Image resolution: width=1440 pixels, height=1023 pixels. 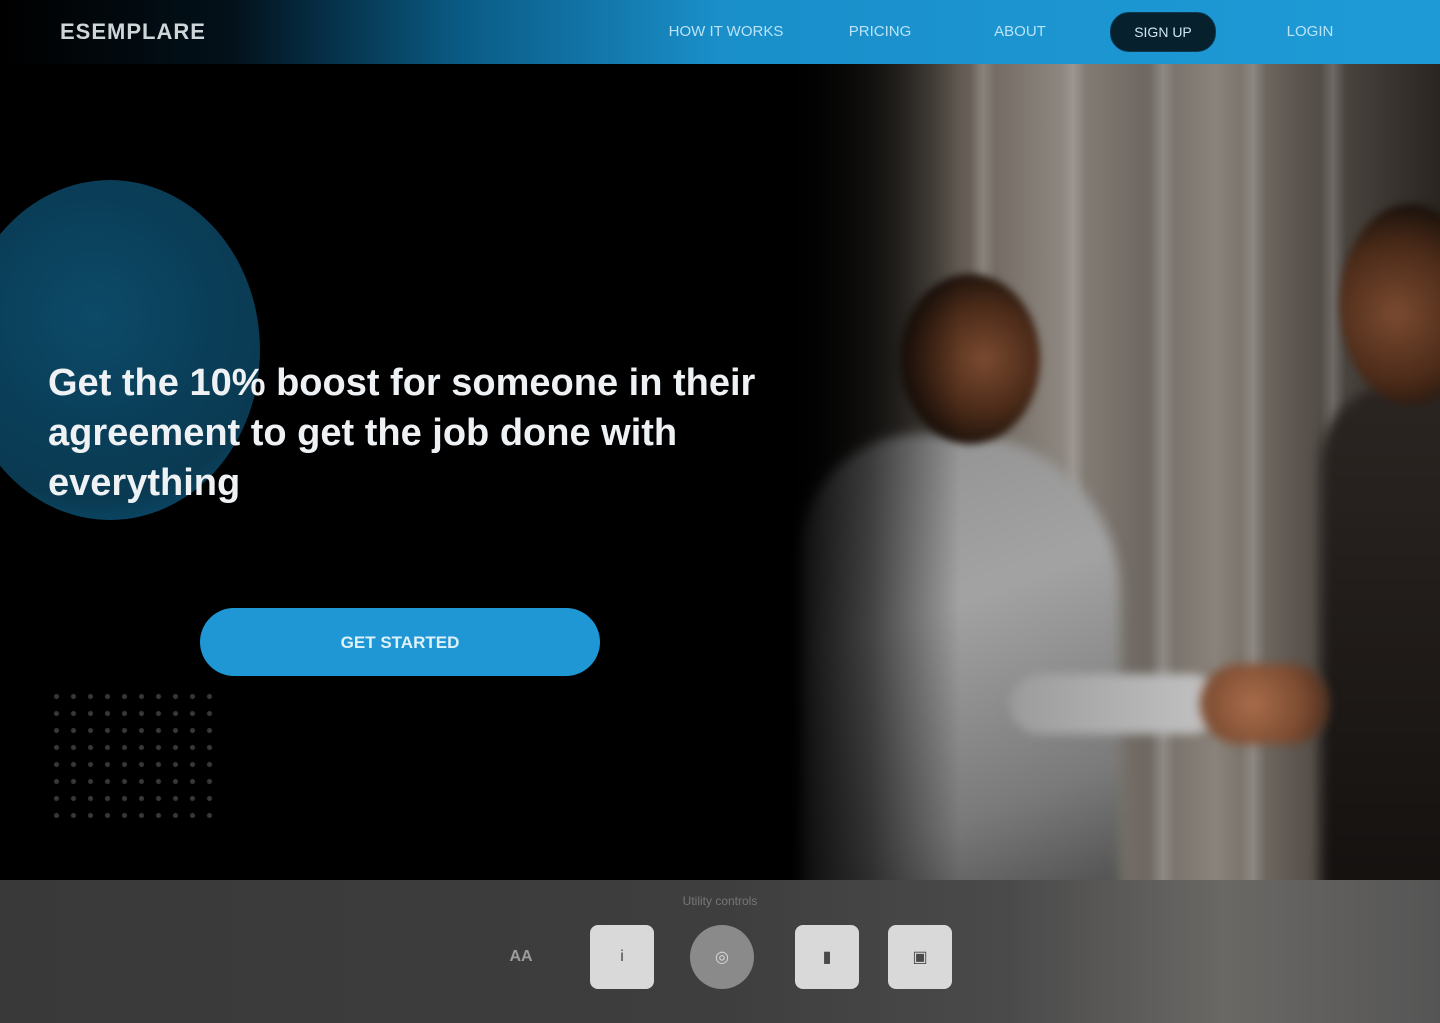 I want to click on bottom-utility-bar: Utility controls AA i ◎ ▮ ▣, so click(x=720, y=951).